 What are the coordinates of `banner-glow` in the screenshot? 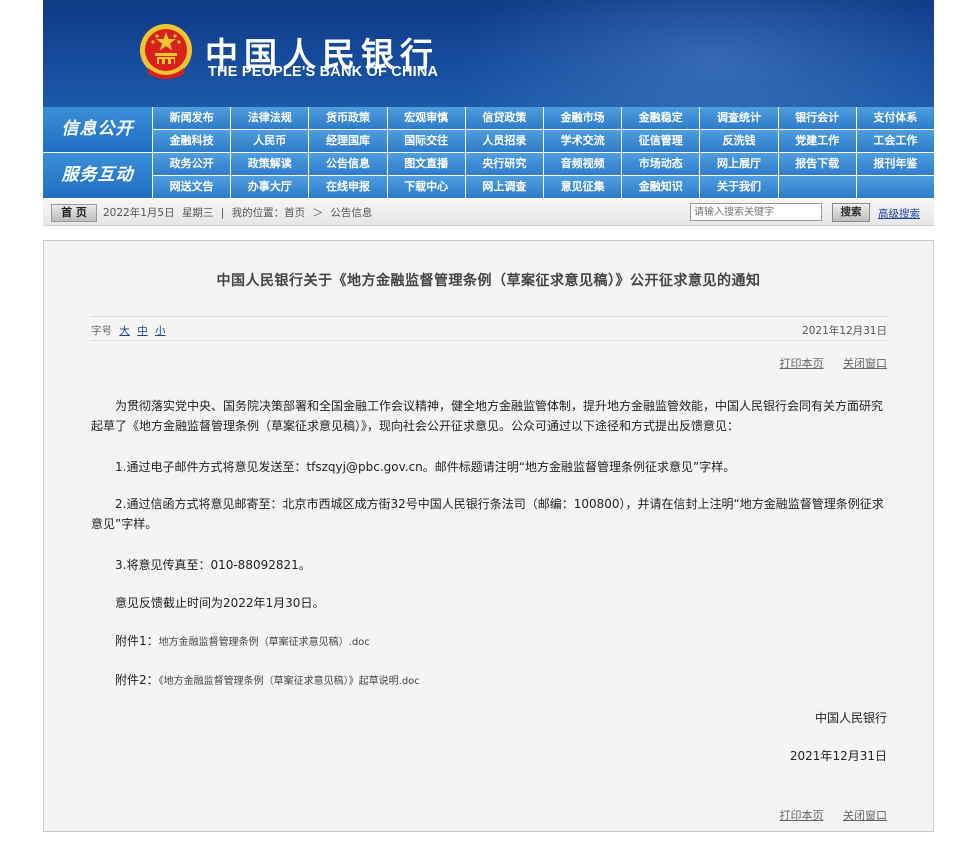 It's located at (694, 53).